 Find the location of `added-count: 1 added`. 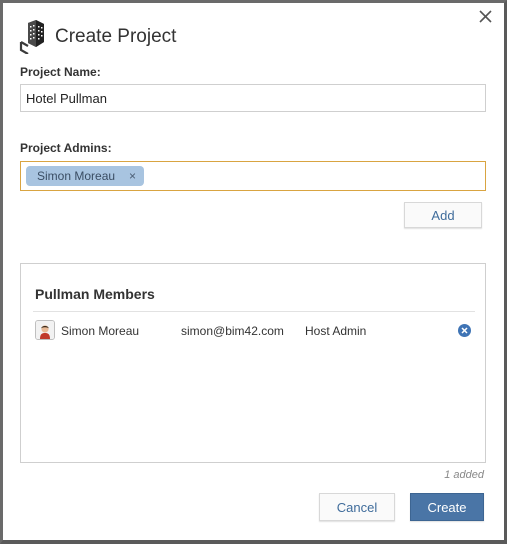

added-count: 1 added is located at coordinates (464, 475).